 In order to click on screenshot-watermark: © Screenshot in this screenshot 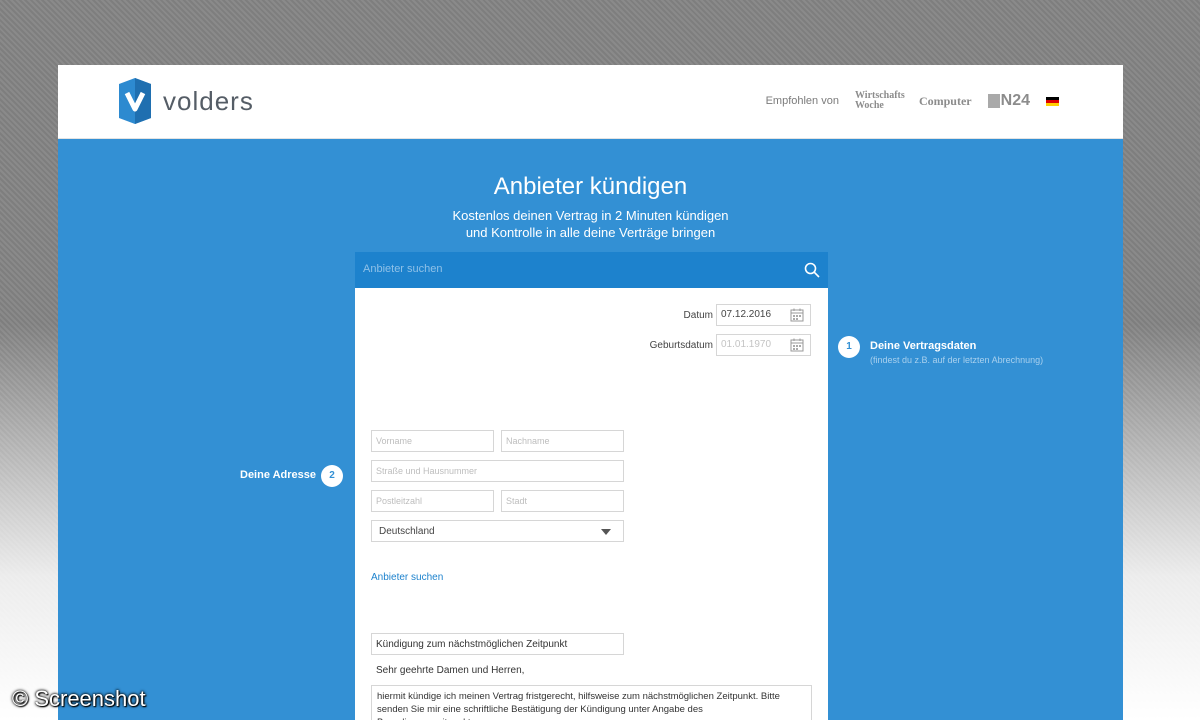, I will do `click(79, 698)`.